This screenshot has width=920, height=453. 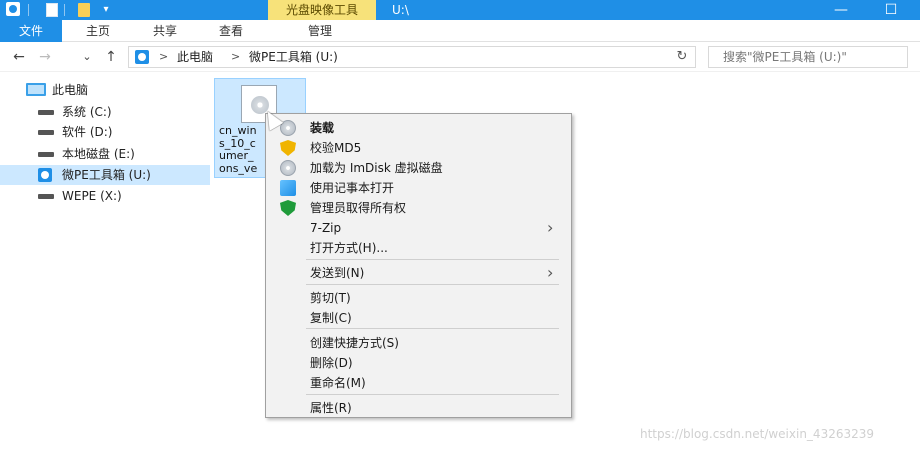 What do you see at coordinates (418, 298) in the screenshot?
I see `menu-item-cut: 剪切(T)` at bounding box center [418, 298].